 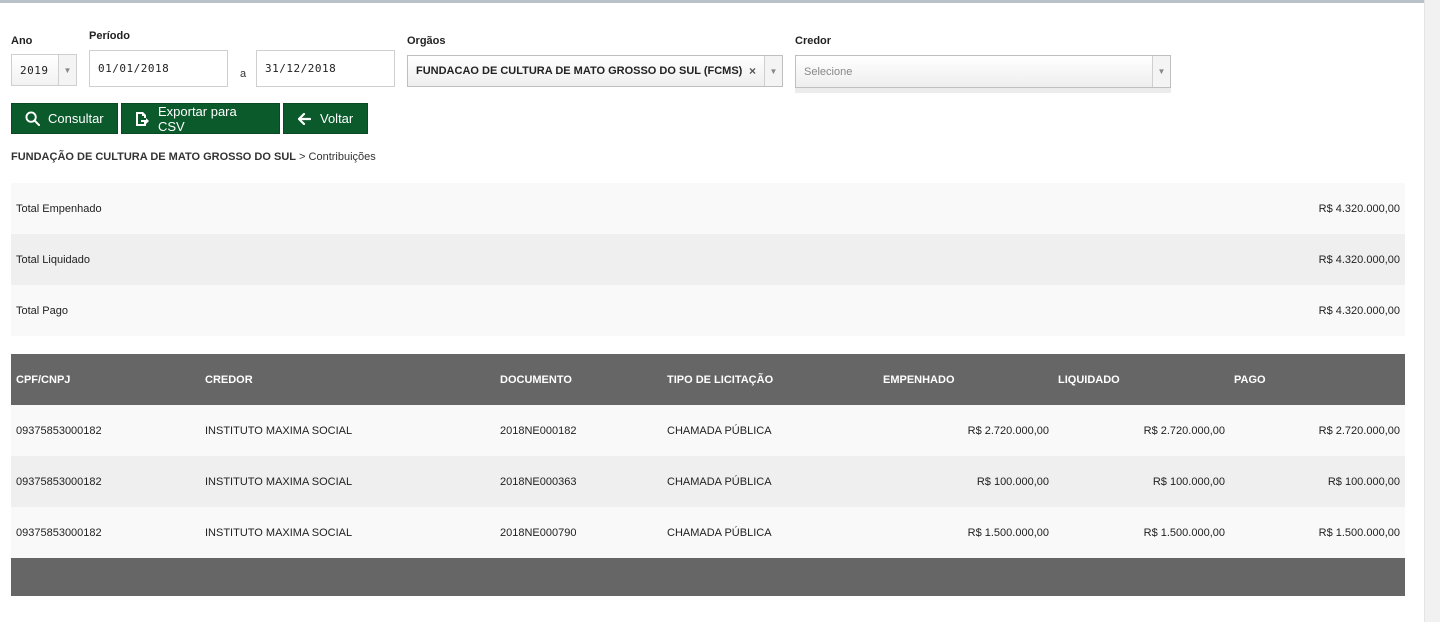 I want to click on cell-liquidado: R$ 2.720.000,00, so click(x=1184, y=430).